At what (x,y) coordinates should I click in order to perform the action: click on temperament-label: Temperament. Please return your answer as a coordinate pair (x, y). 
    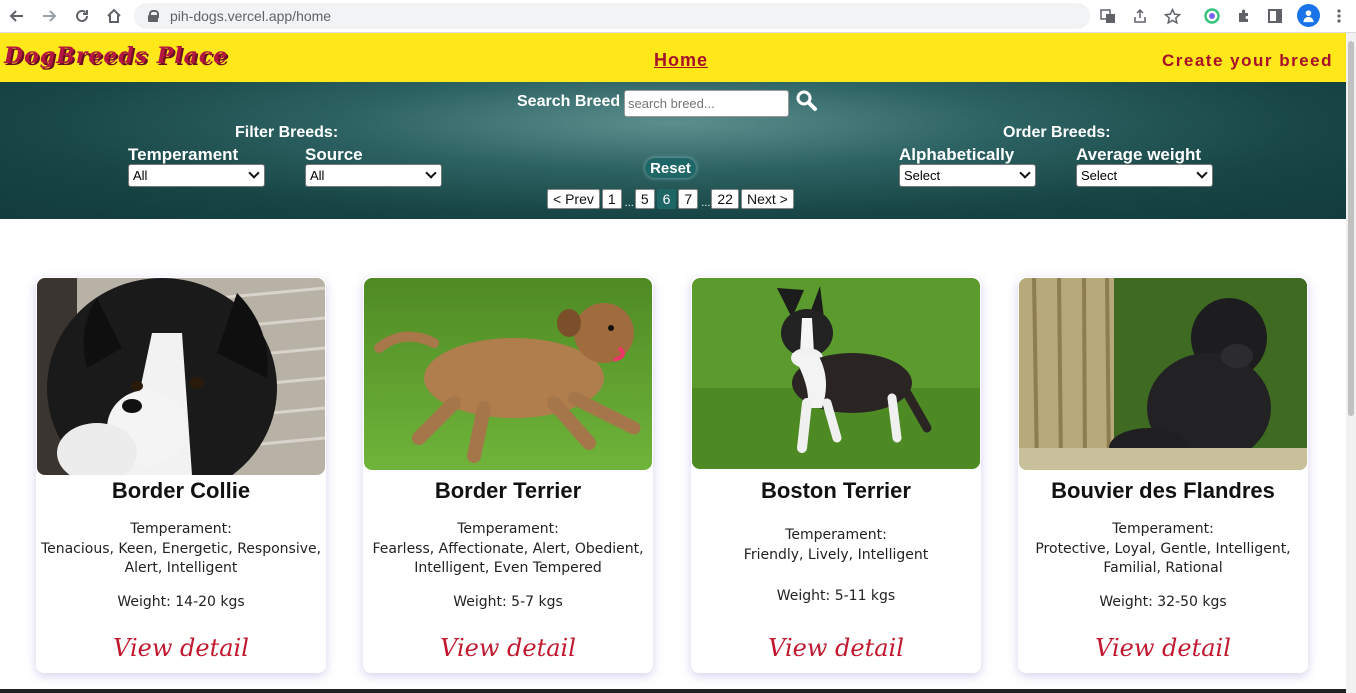
    Looking at the image, I should click on (183, 154).